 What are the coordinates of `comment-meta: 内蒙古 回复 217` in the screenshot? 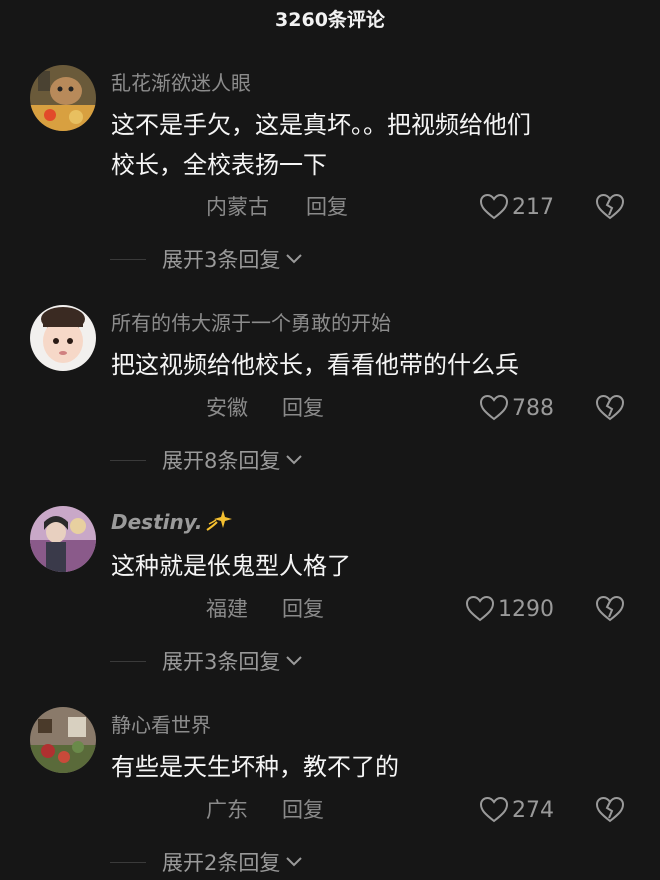 It's located at (330, 207).